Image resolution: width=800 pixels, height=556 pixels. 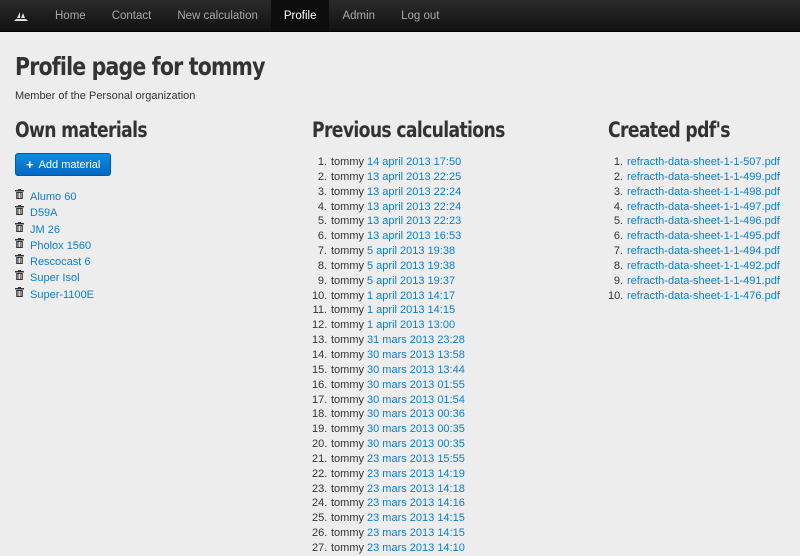 I want to click on calculation-item: 25. tommy 23 mars 2013 14:15, so click(x=429, y=518).